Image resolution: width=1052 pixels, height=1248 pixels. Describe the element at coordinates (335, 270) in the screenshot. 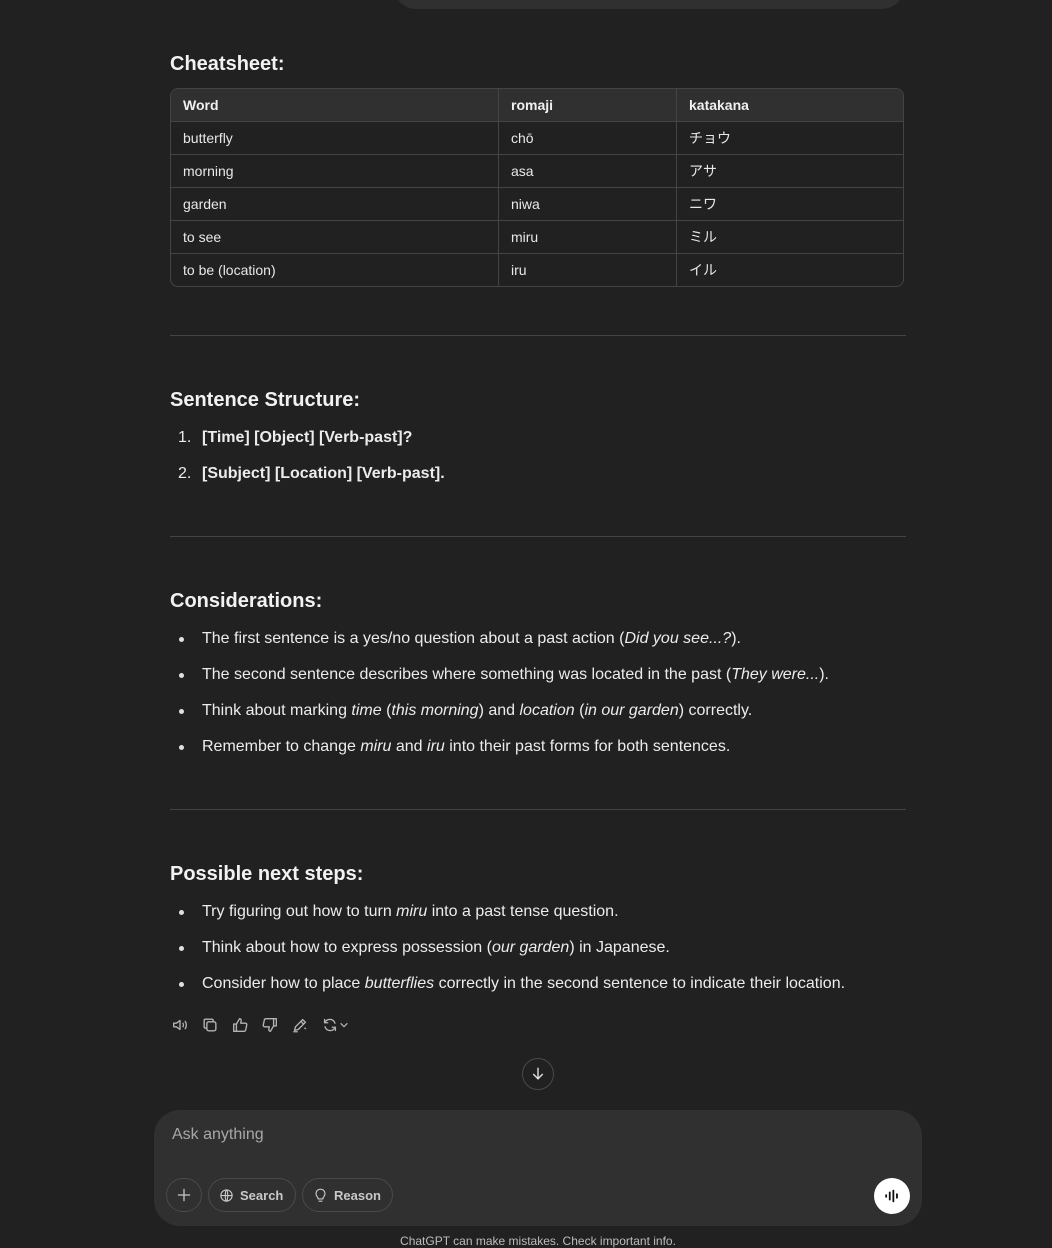

I see `cell-word: to be (location)` at that location.